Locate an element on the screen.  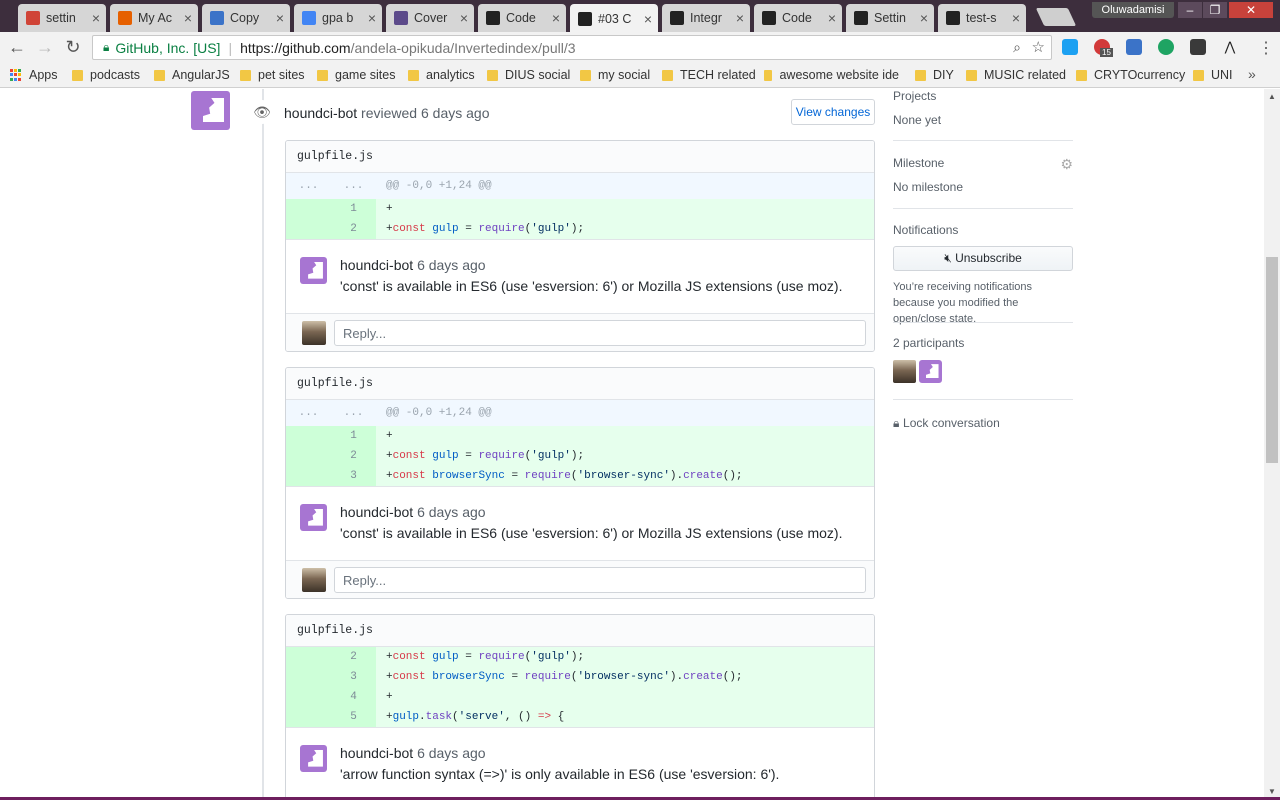
milestone-title: Milestone is located at coordinates (983, 163).